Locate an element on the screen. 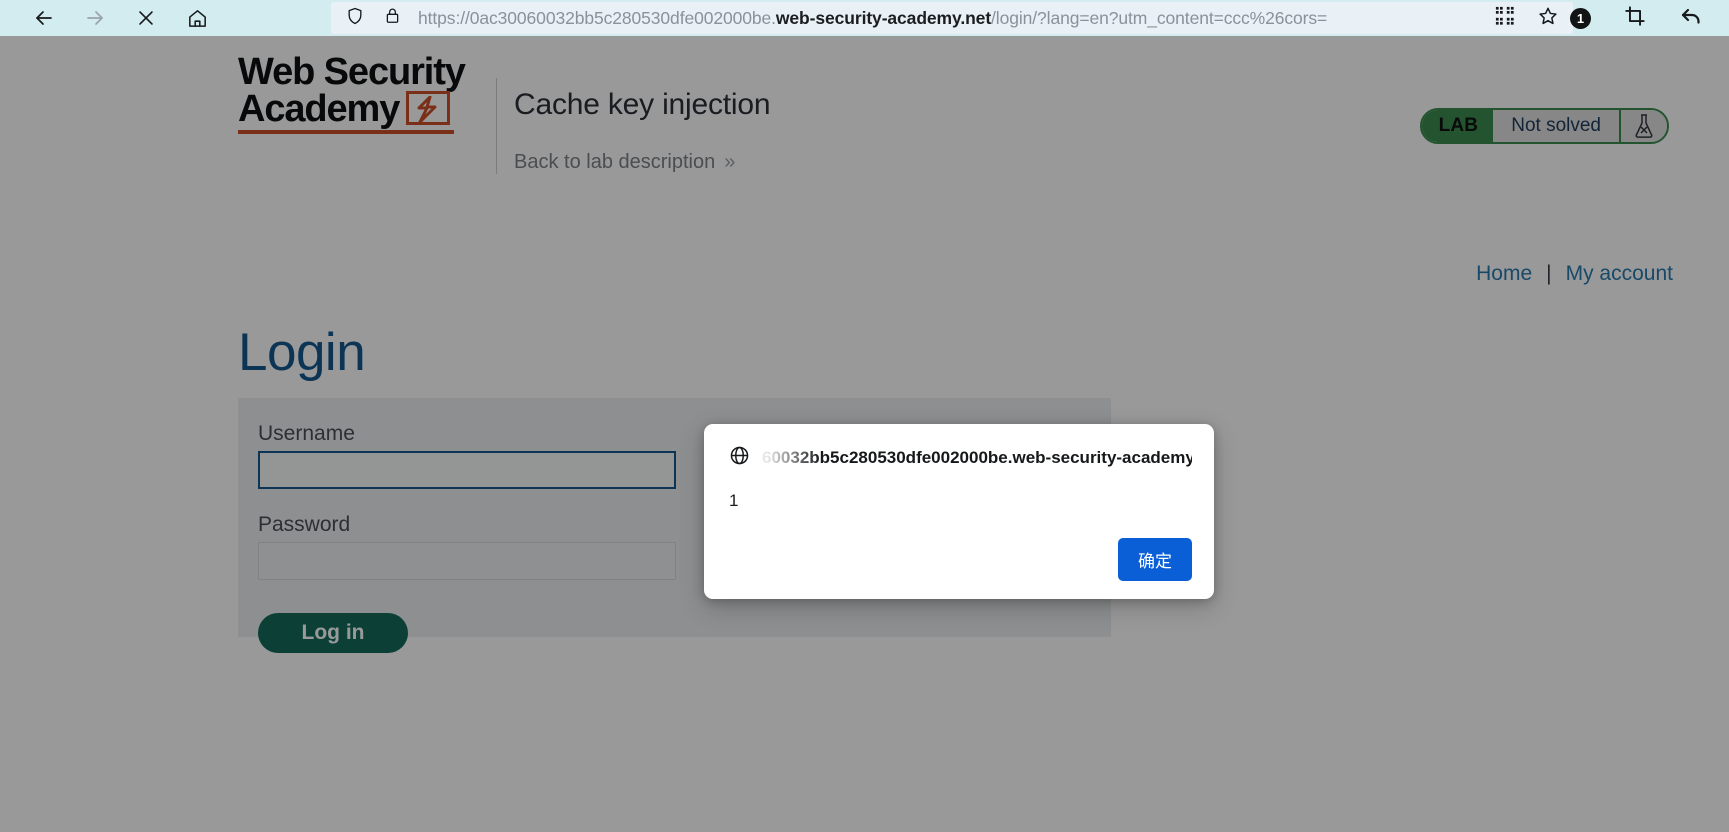 This screenshot has width=1729, height=832. shield-icon is located at coordinates (355, 18).